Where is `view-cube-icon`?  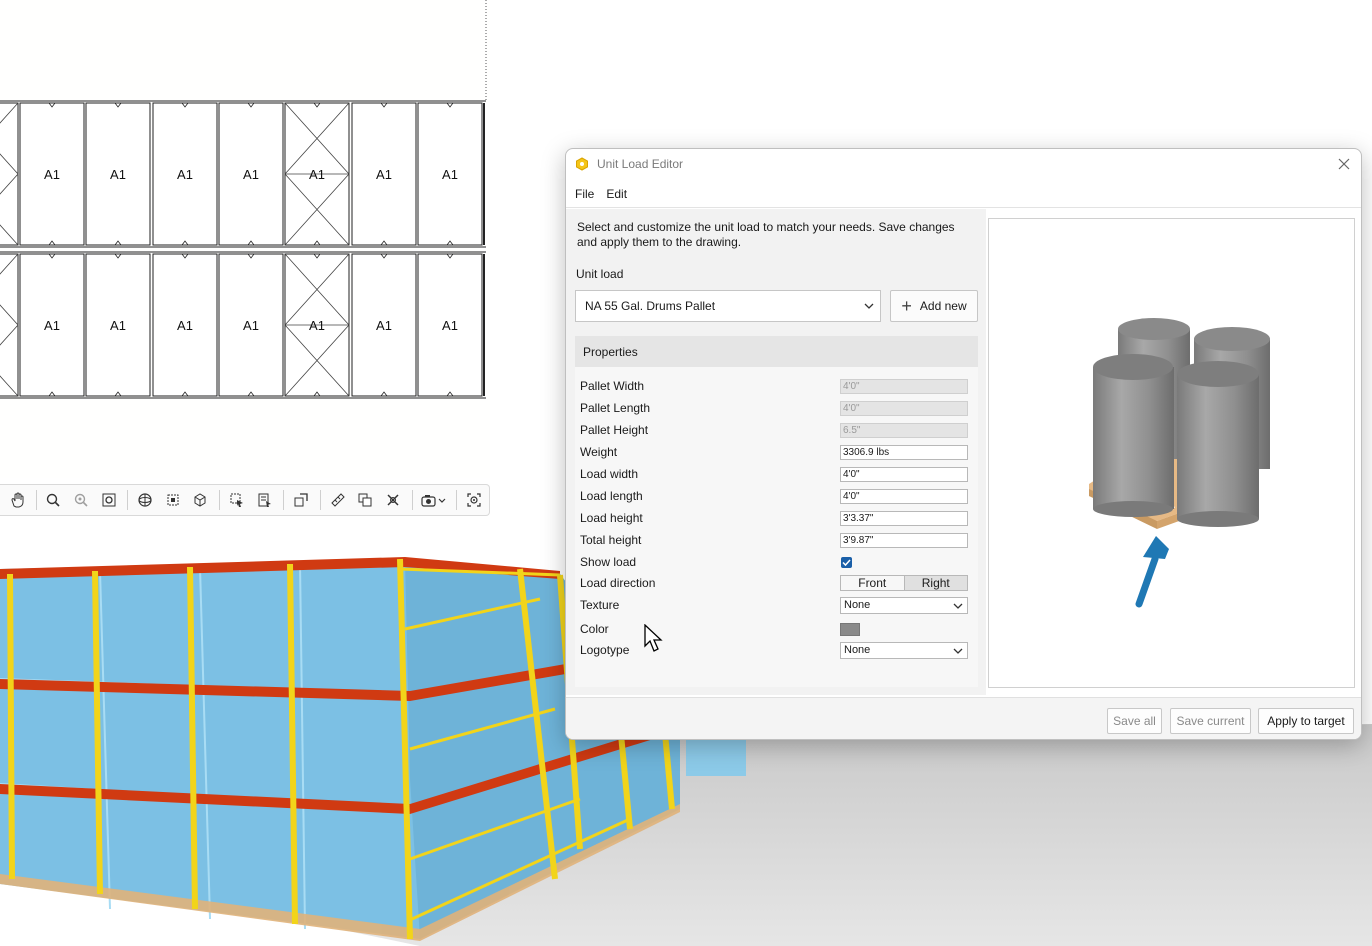 view-cube-icon is located at coordinates (201, 500).